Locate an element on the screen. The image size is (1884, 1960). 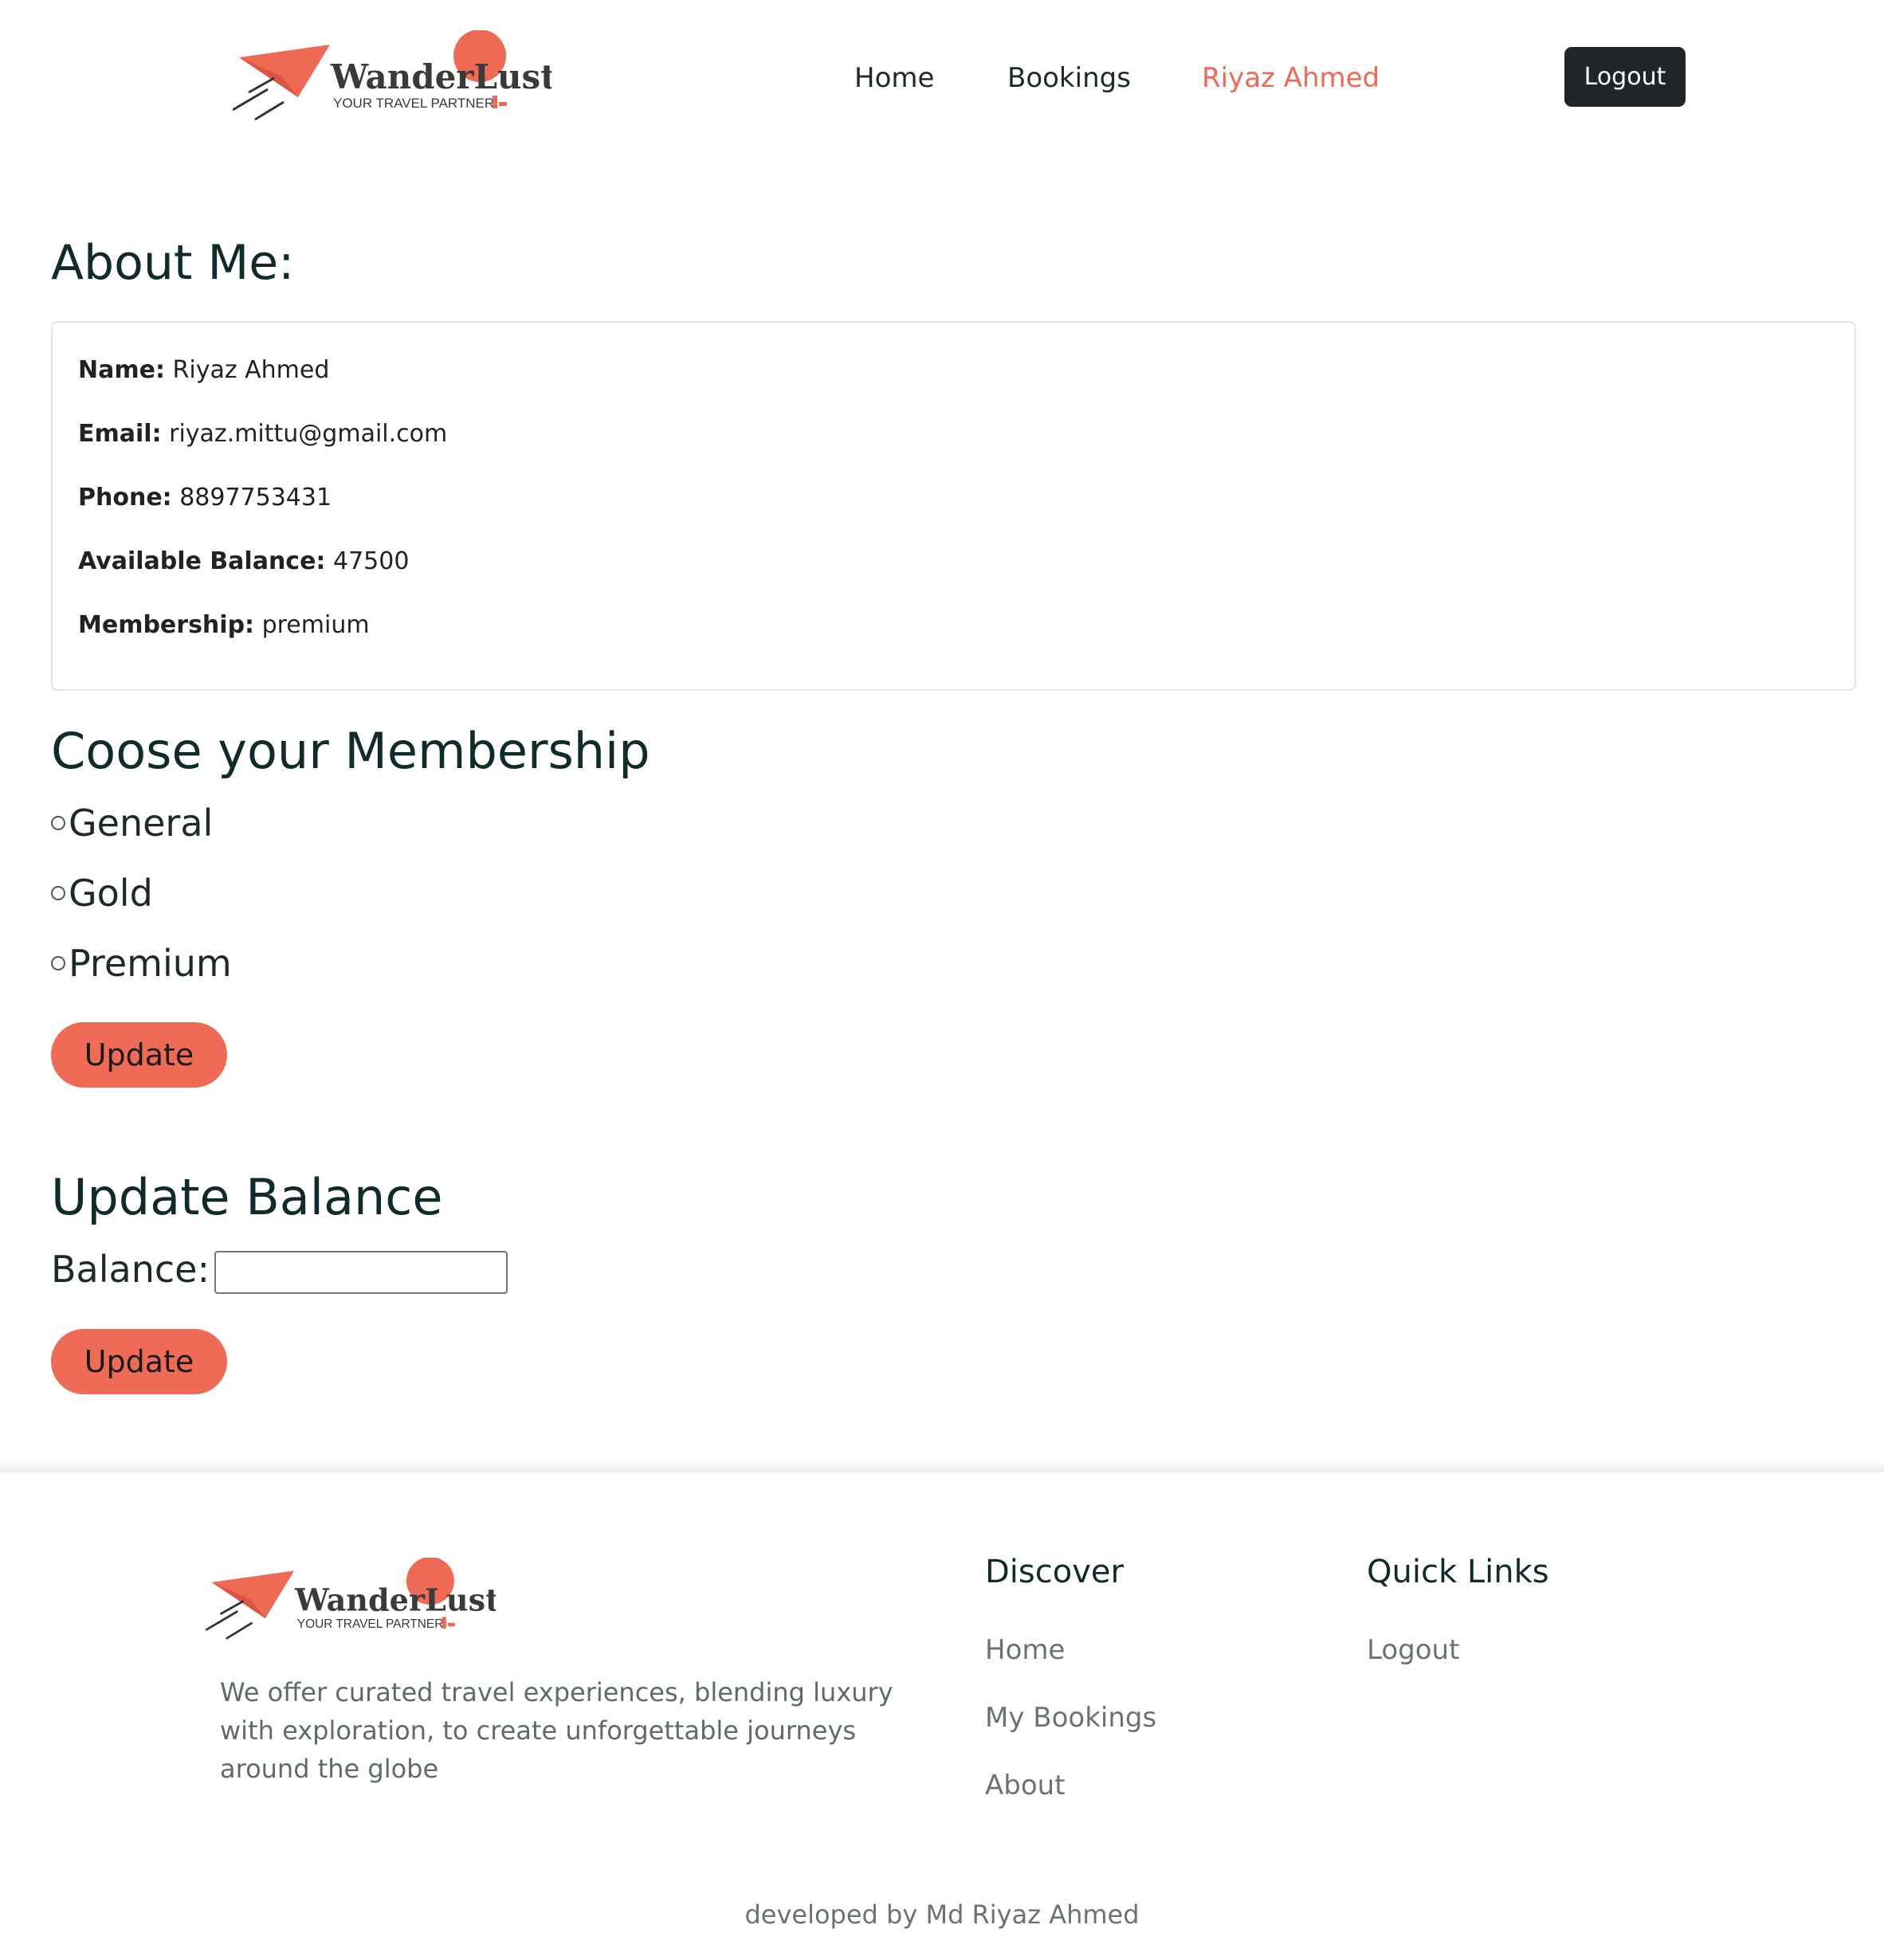
footer-divider-shadow is located at coordinates (942, 1466).